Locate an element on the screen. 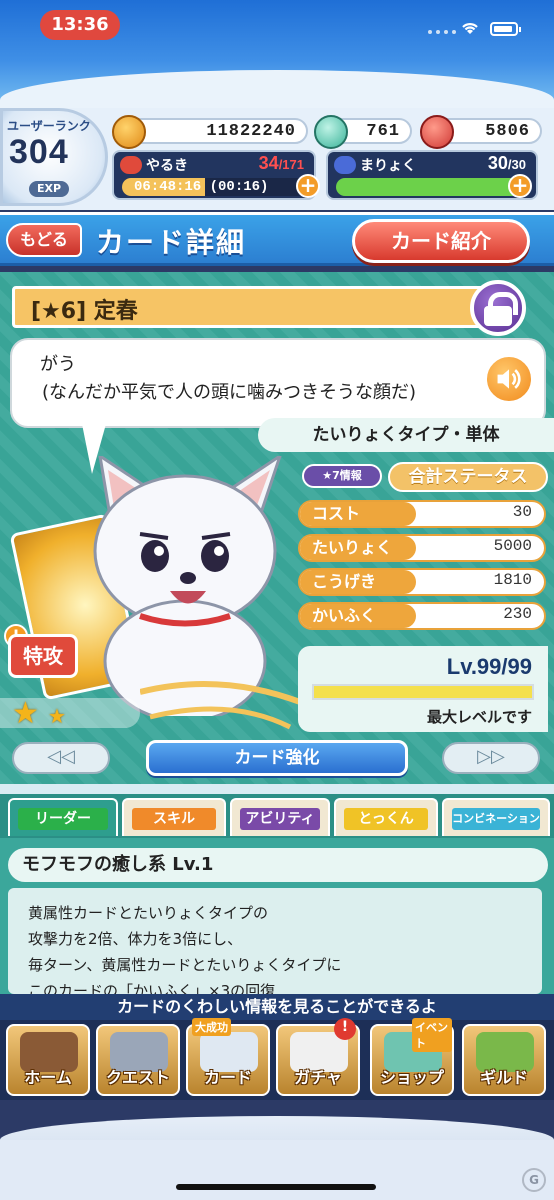 Image resolution: width=554 pixels, height=1200 pixels. back-button: もどる is located at coordinates (44, 240).